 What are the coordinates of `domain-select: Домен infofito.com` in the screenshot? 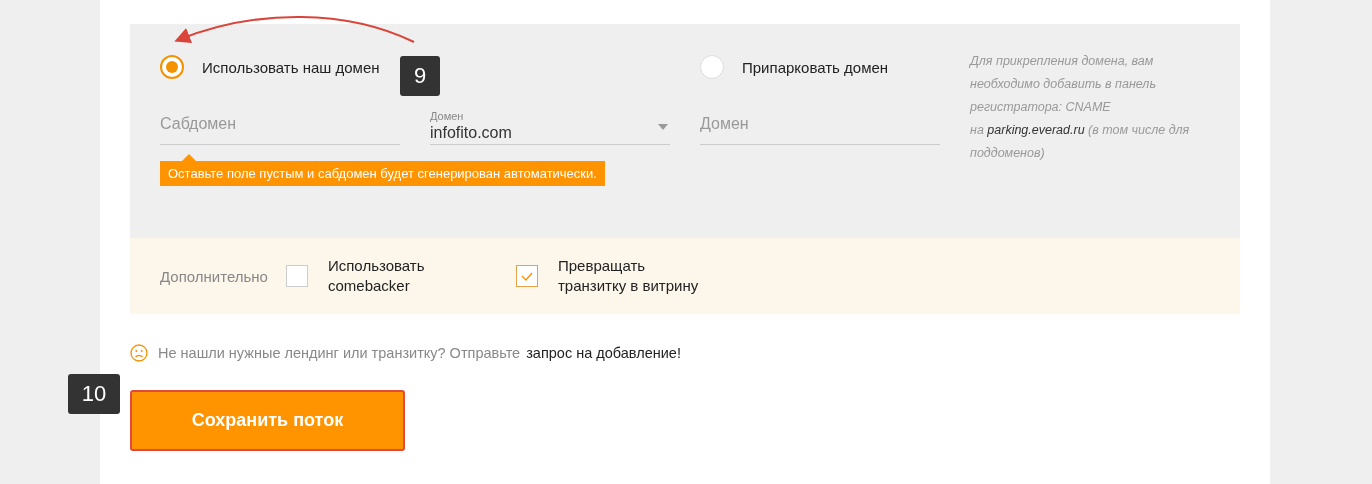 It's located at (550, 124).